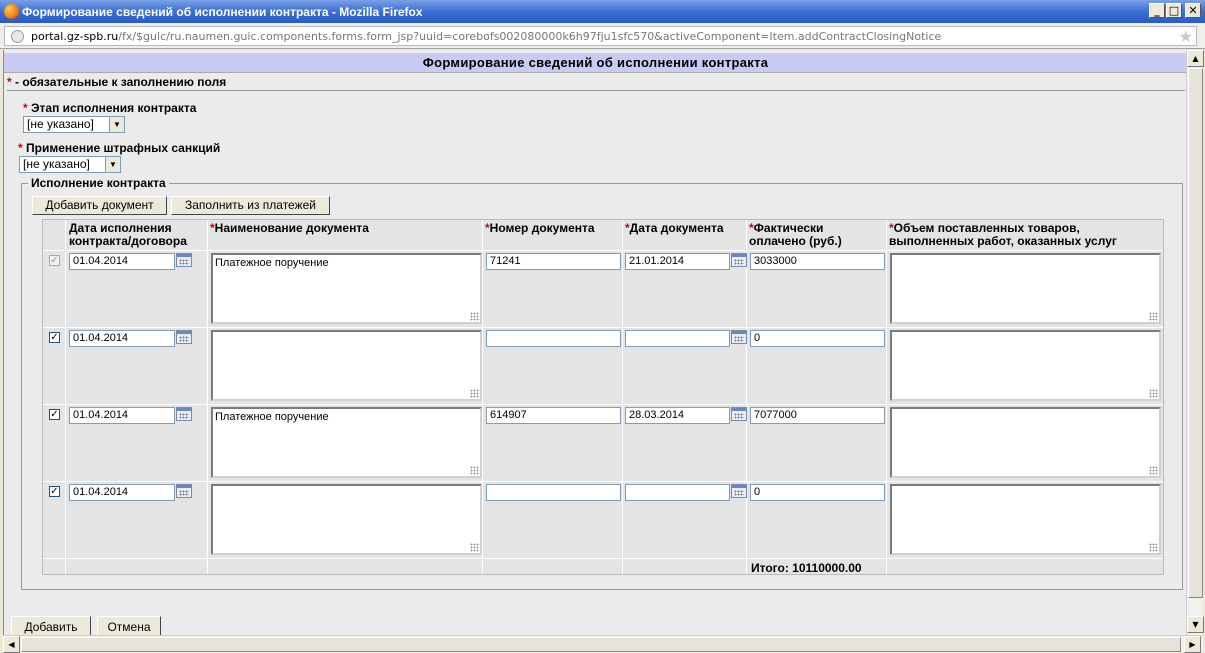 This screenshot has height=653, width=1205. Describe the element at coordinates (70, 164) in the screenshot. I see `penalty-select: [не указано] ▼` at that location.